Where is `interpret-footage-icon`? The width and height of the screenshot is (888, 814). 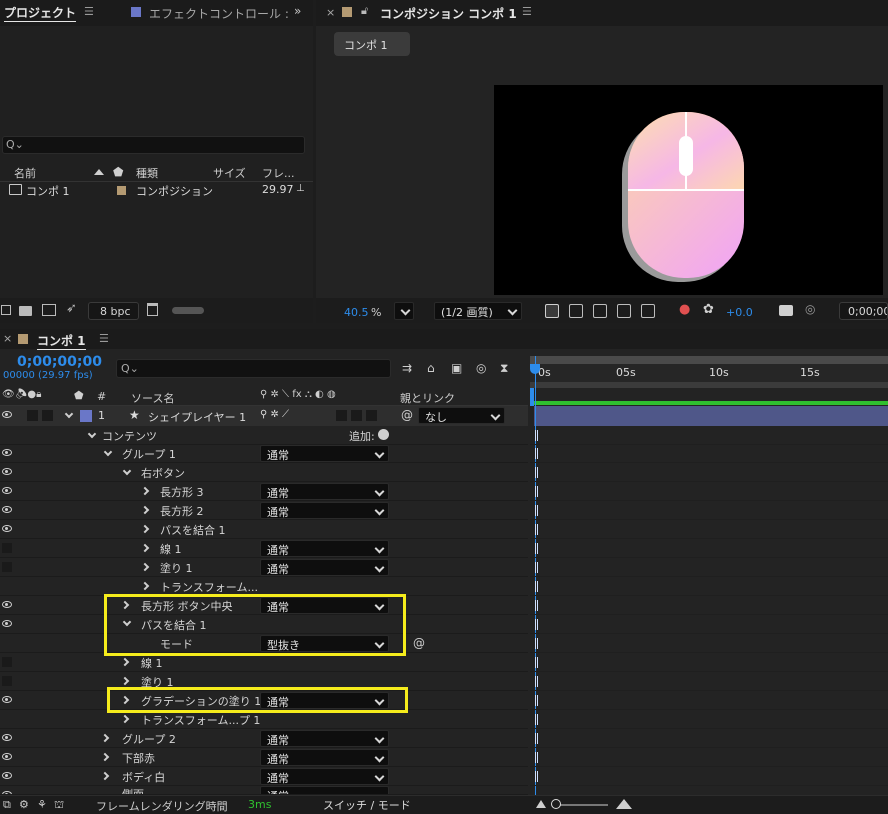 interpret-footage-icon is located at coordinates (6, 310).